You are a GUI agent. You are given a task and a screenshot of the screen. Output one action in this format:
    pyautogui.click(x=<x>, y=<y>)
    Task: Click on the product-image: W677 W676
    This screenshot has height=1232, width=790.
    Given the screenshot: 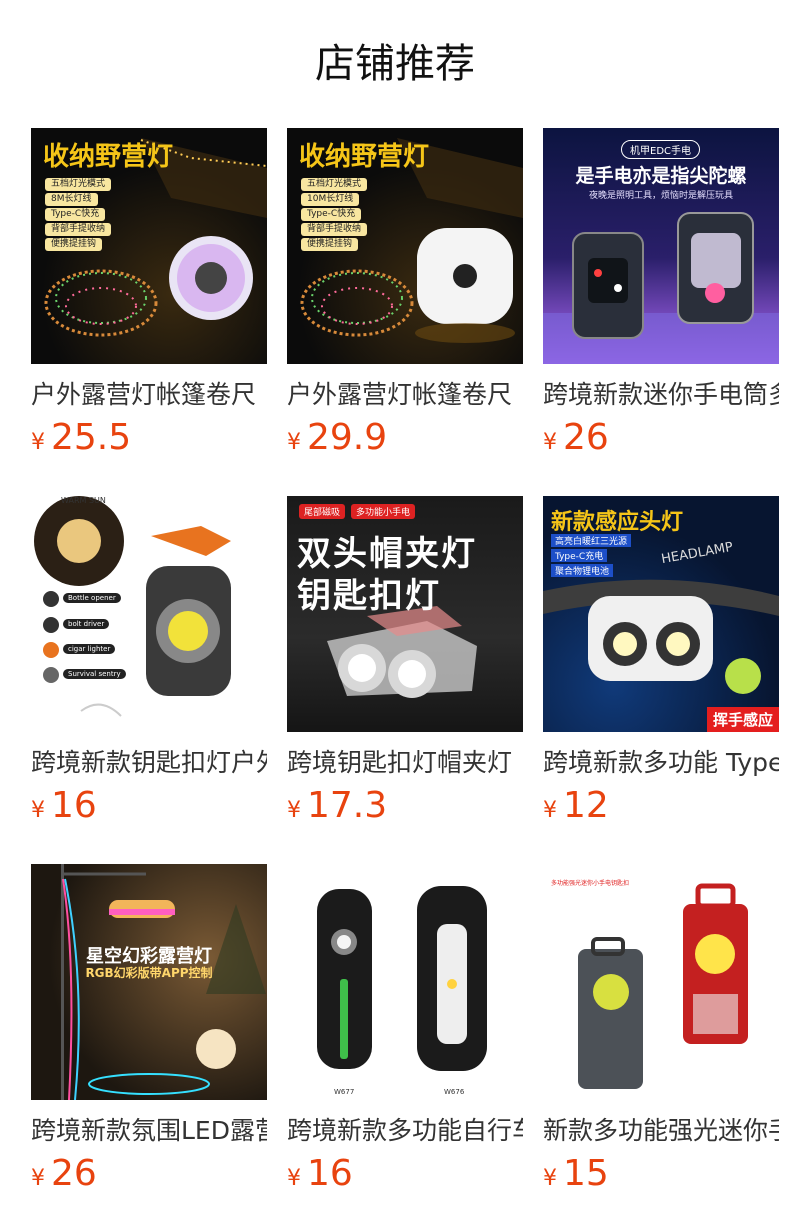 What is the action you would take?
    pyautogui.click(x=405, y=982)
    